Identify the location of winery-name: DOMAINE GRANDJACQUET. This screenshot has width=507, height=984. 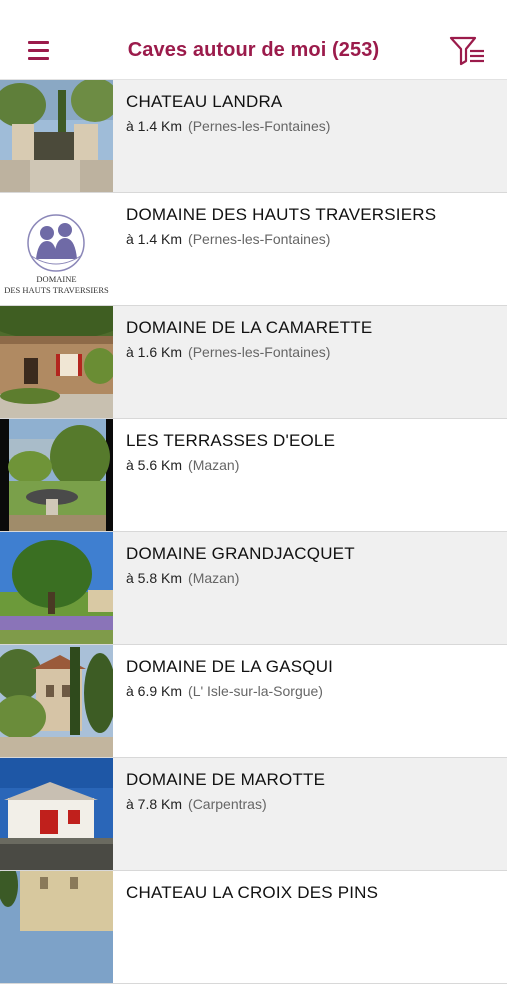
(240, 553).